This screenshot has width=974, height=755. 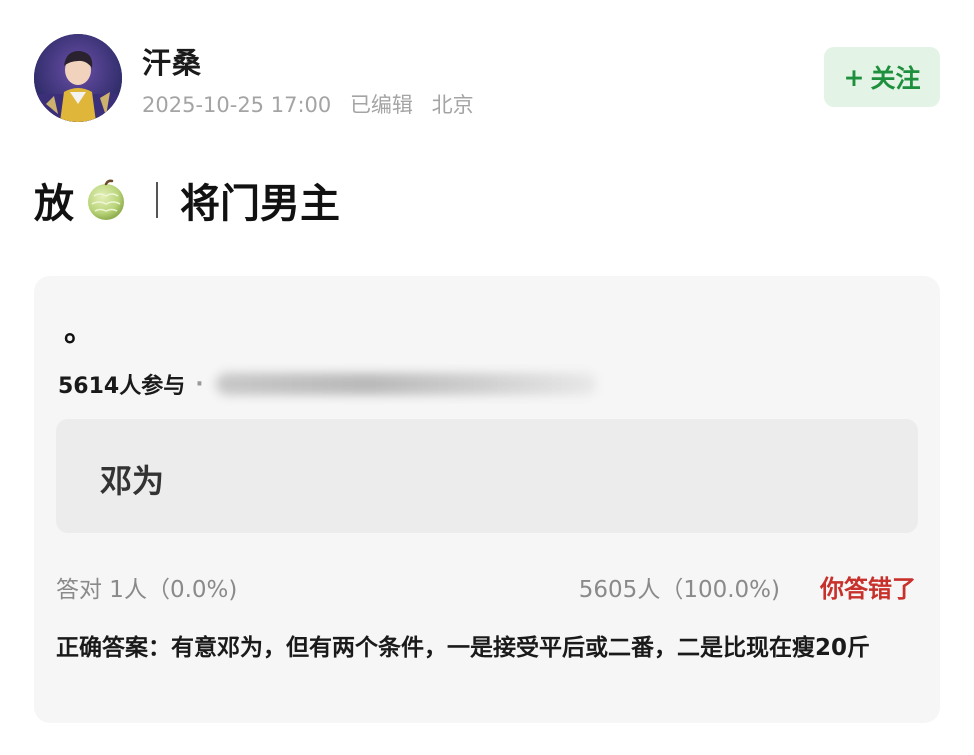 I want to click on melon-icon, so click(x=106, y=200).